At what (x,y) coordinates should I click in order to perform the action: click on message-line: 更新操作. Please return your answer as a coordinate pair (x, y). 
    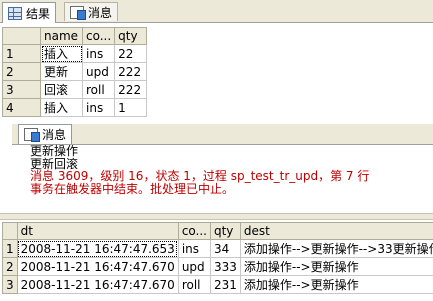
    Looking at the image, I should click on (54, 151).